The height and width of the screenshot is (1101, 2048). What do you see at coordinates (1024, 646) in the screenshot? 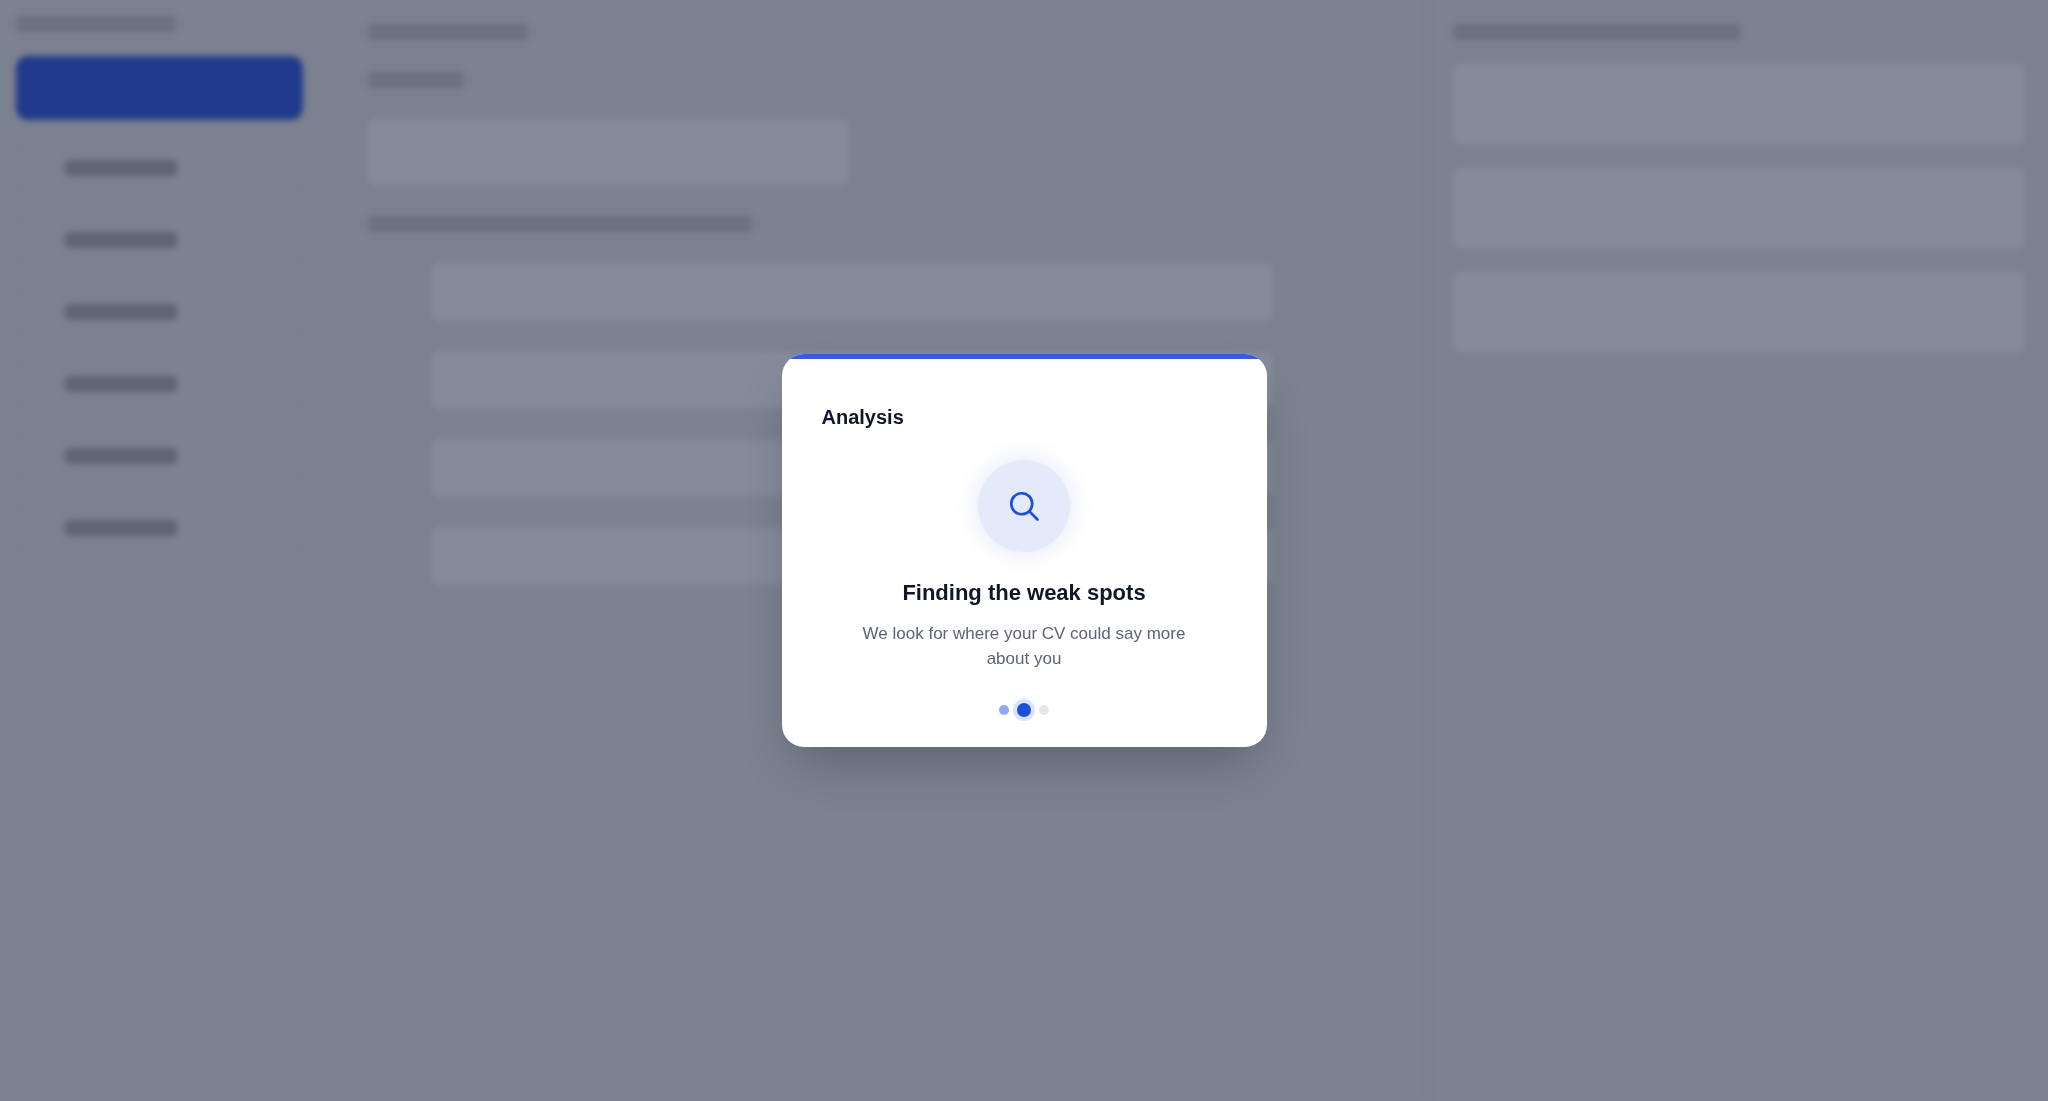
I see `dialog-description: We look for where your CV could say more about you` at bounding box center [1024, 646].